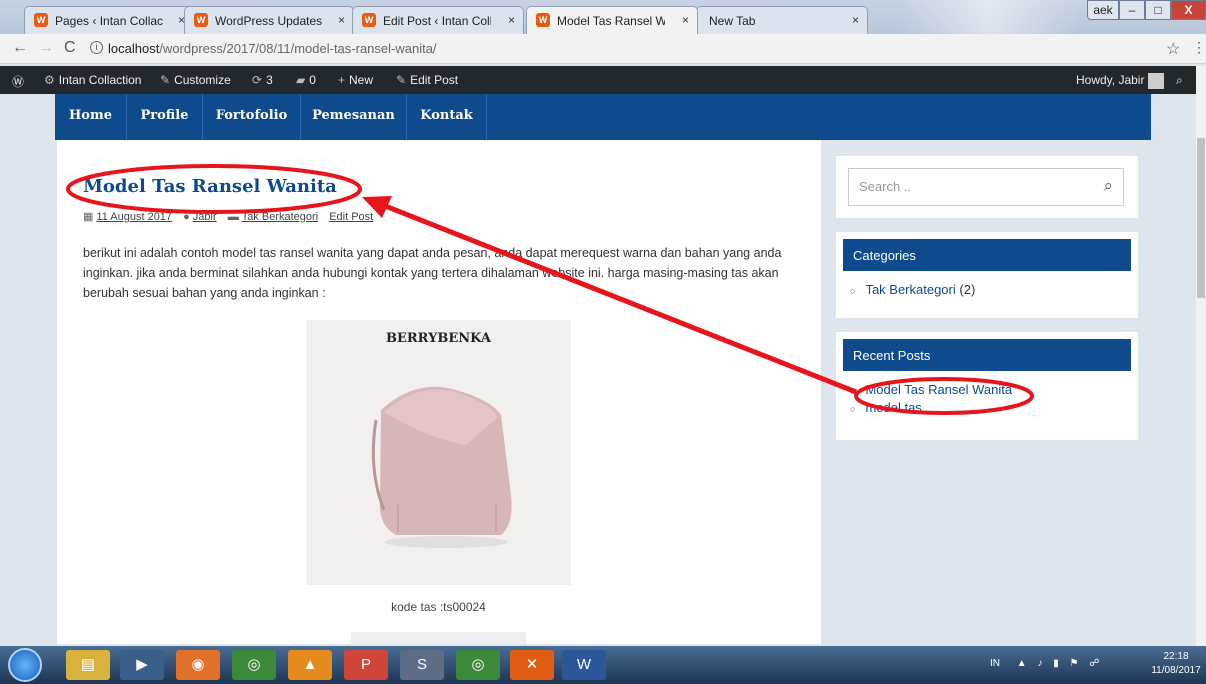  What do you see at coordinates (257, 80) in the screenshot?
I see `updates-icon: ⟳` at bounding box center [257, 80].